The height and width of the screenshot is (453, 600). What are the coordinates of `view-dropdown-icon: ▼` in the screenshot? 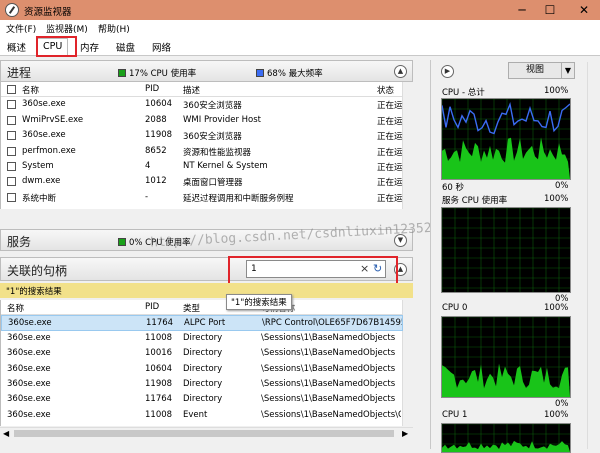 It's located at (568, 70).